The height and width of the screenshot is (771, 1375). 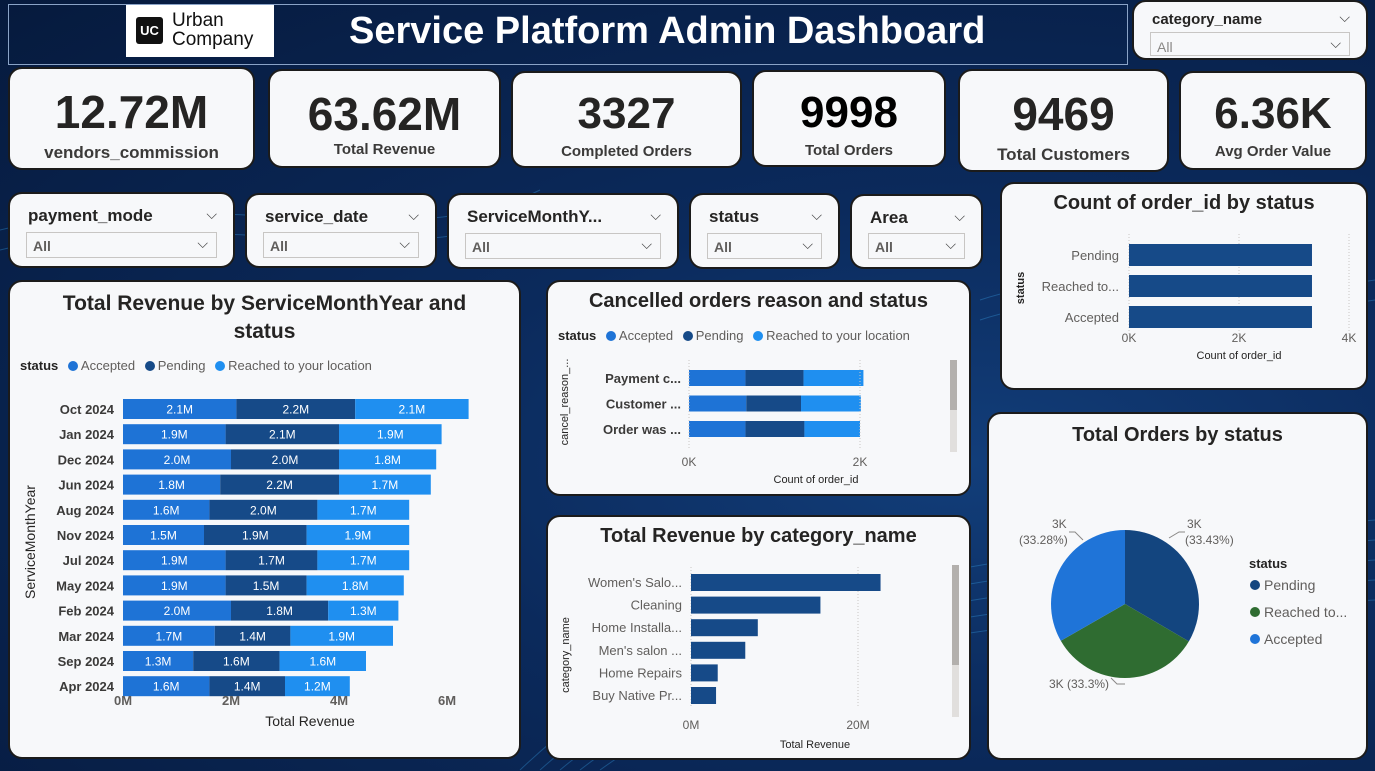 I want to click on slicer-label: service_date, so click(x=317, y=216).